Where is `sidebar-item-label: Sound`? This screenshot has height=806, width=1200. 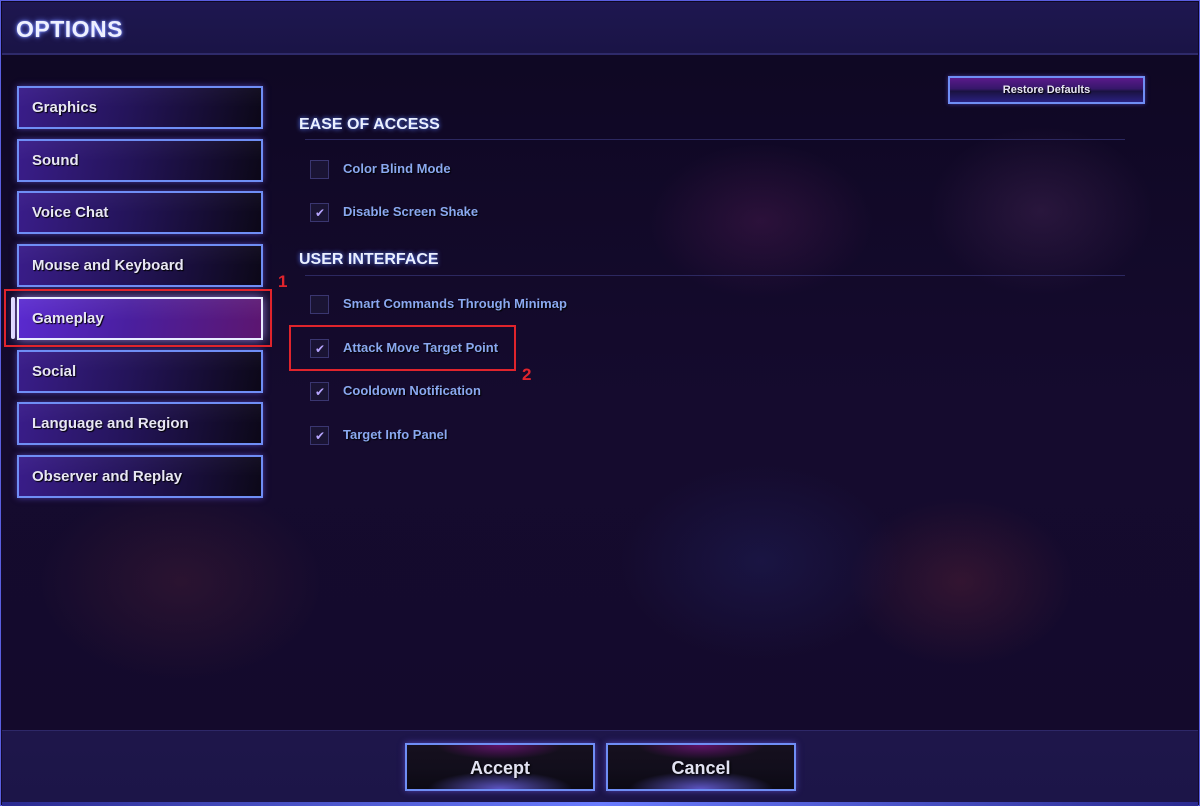 sidebar-item-label: Sound is located at coordinates (55, 160).